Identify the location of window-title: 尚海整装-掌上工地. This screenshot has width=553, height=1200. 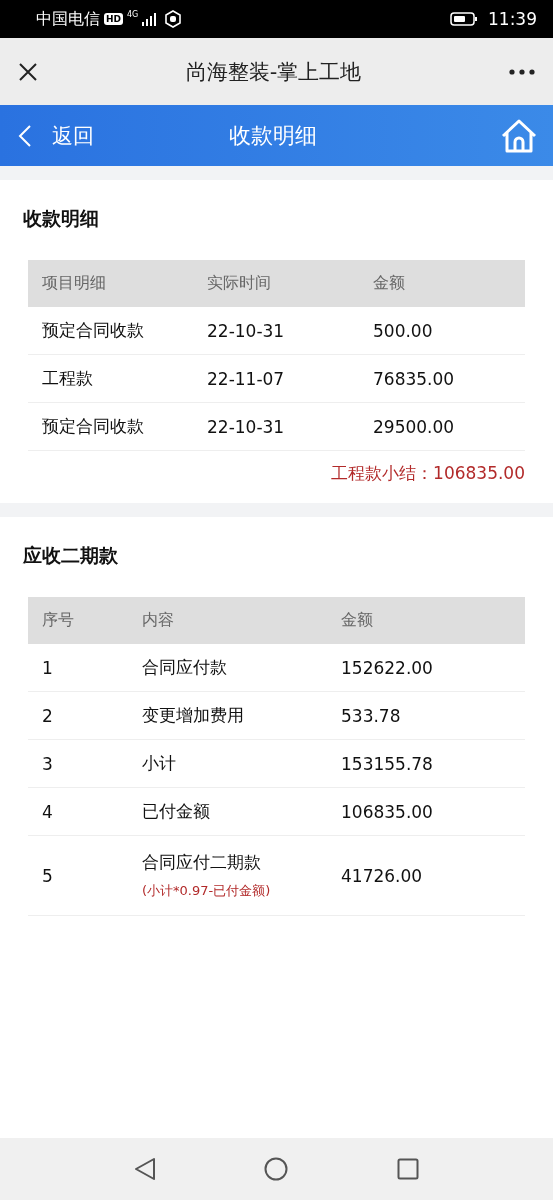
(273, 72).